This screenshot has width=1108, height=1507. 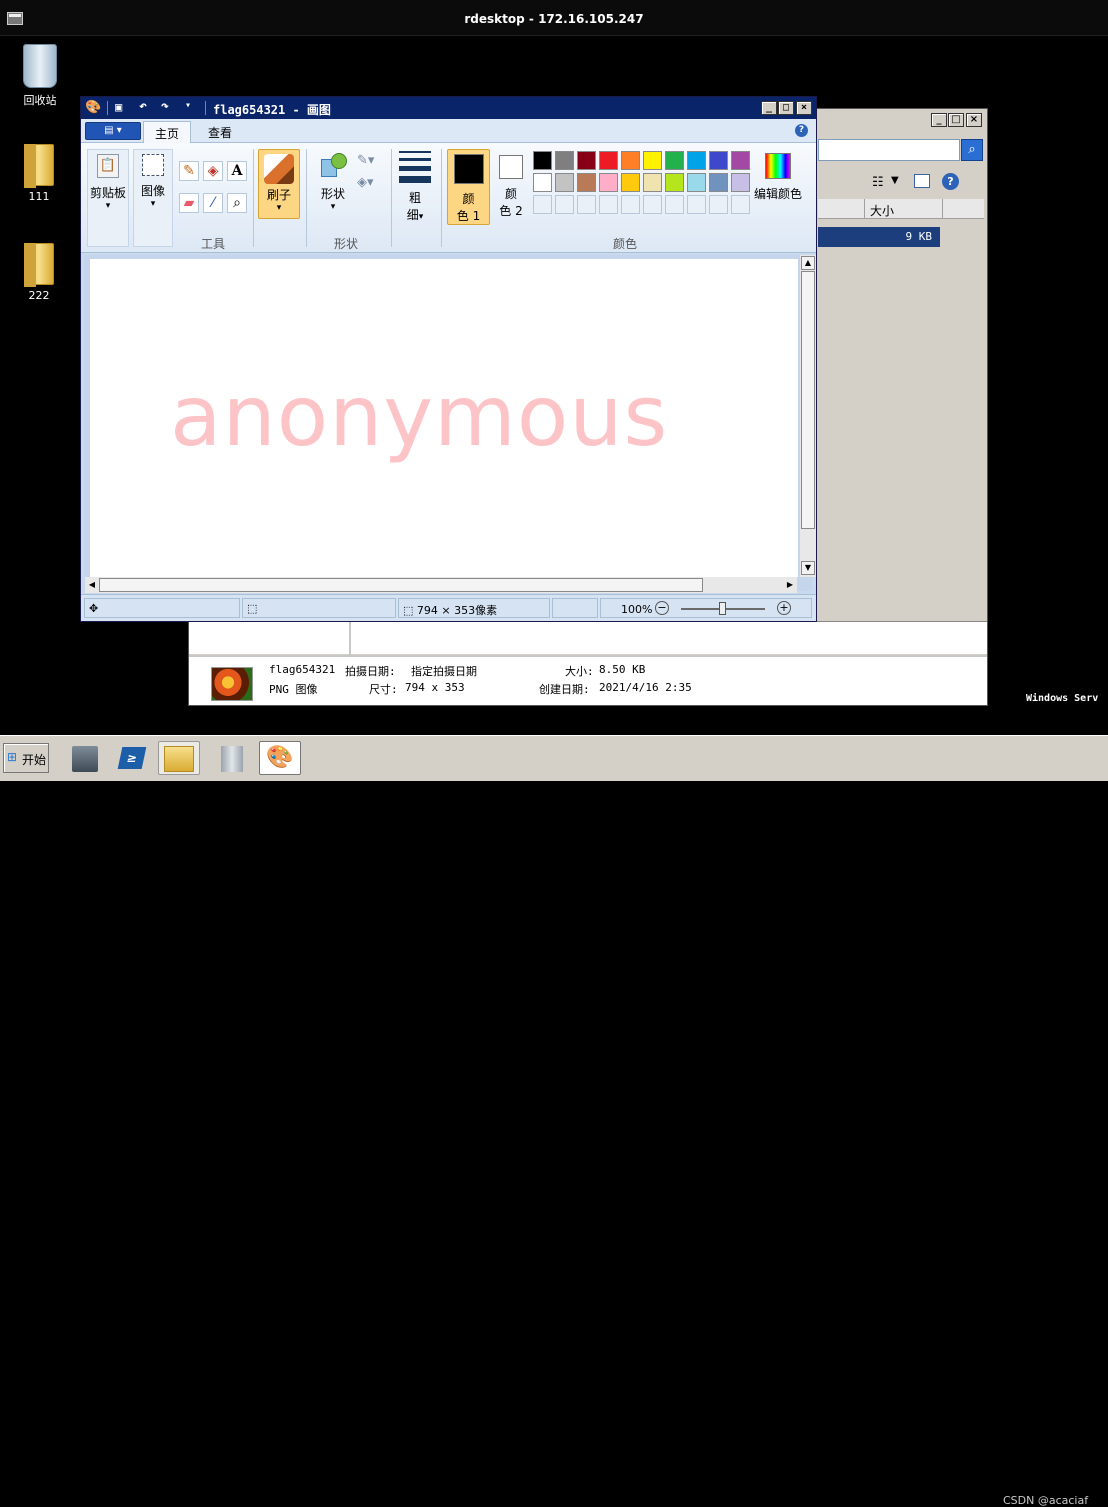 What do you see at coordinates (444, 418) in the screenshot?
I see `drawing-canvas: anonymous` at bounding box center [444, 418].